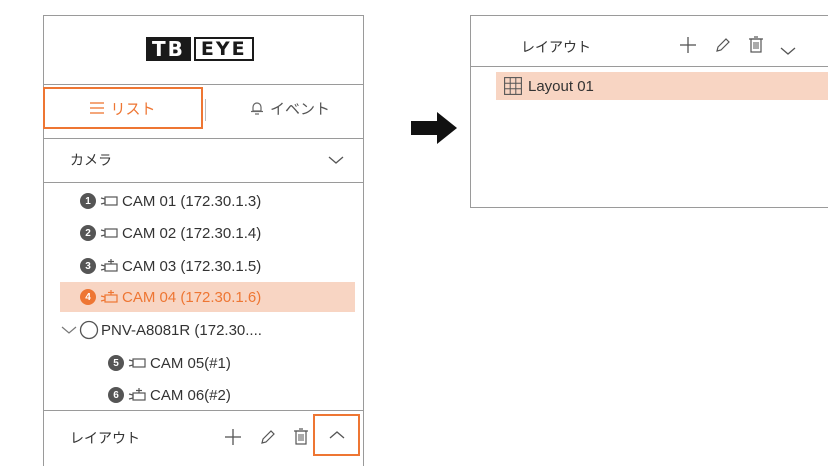 The width and height of the screenshot is (828, 466). What do you see at coordinates (192, 201) in the screenshot?
I see `camera-label: CAM 01 (172.30.1.3)` at bounding box center [192, 201].